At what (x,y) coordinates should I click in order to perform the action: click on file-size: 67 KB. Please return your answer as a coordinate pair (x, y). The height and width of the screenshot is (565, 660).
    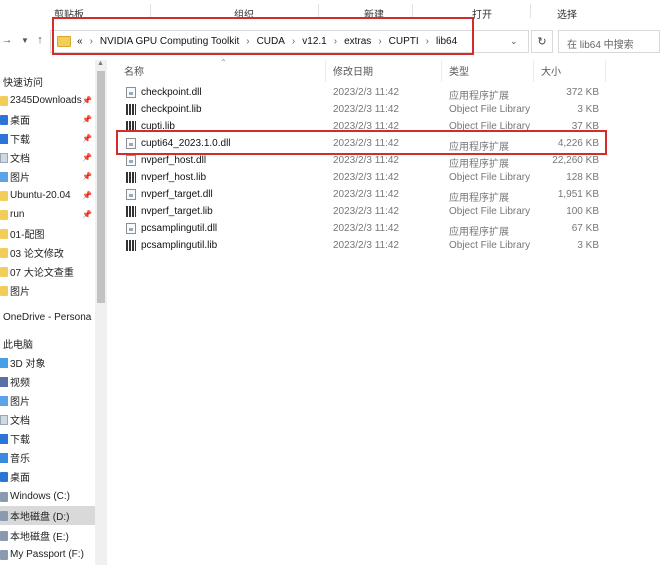
    Looking at the image, I should click on (585, 228).